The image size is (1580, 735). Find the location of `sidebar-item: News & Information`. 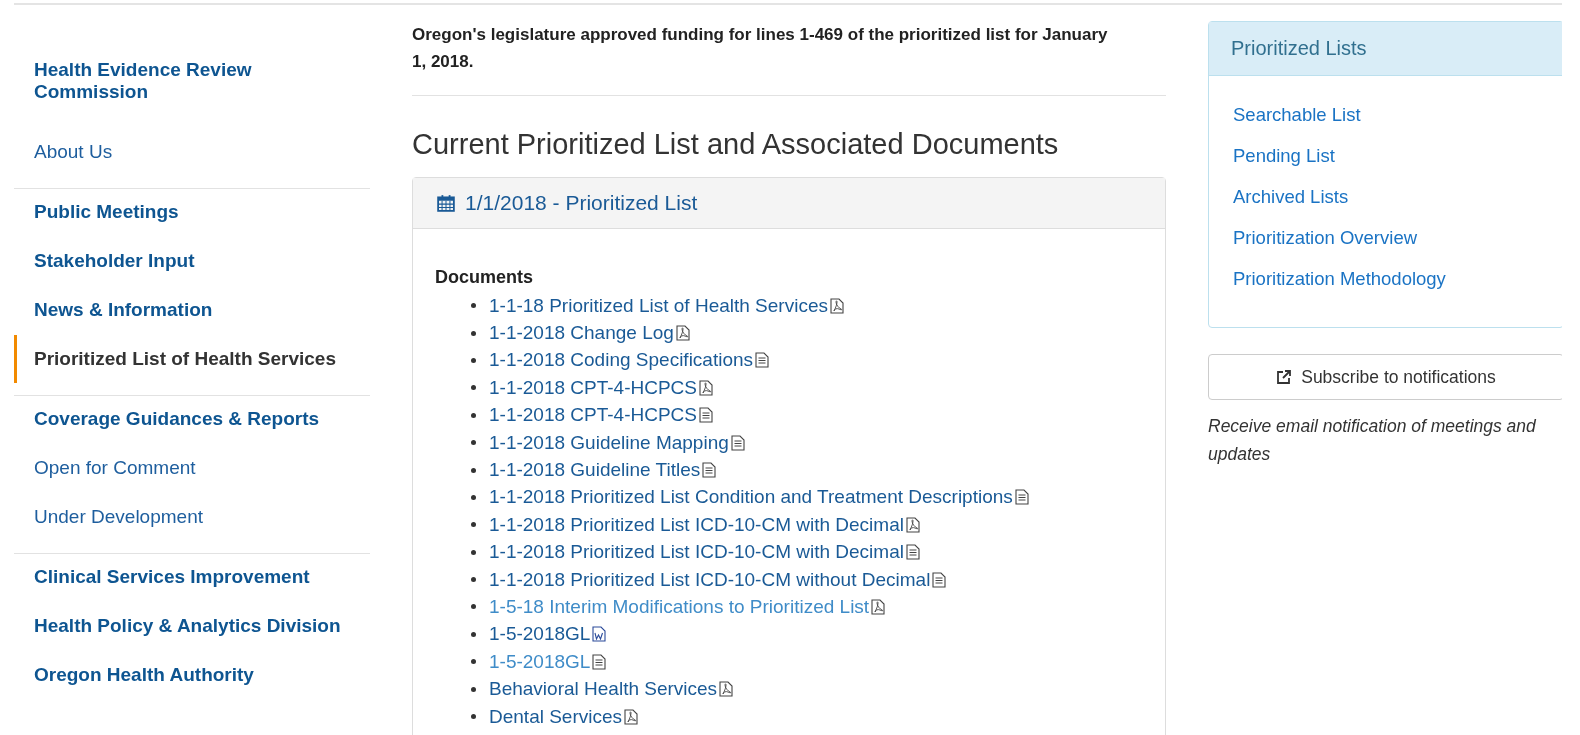

sidebar-item: News & Information is located at coordinates (123, 310).